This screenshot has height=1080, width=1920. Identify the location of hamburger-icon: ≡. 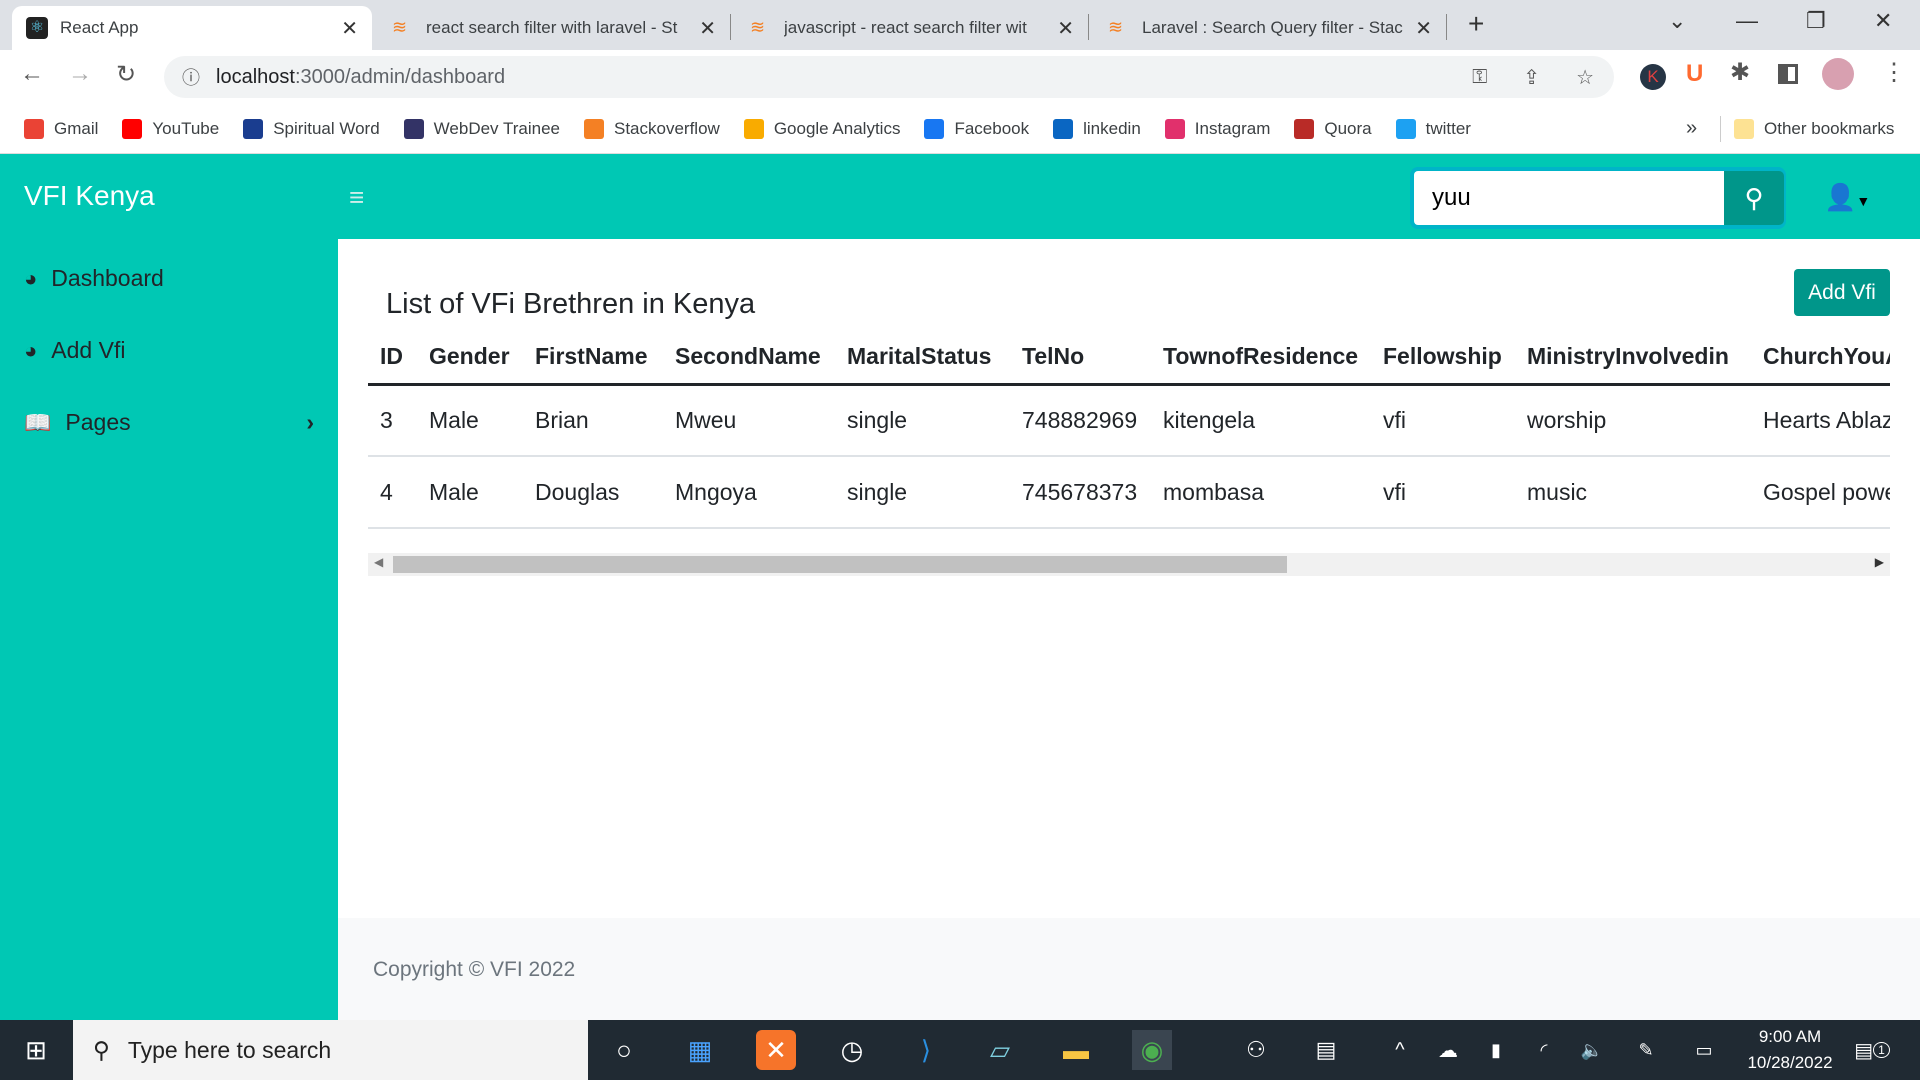
(356, 197).